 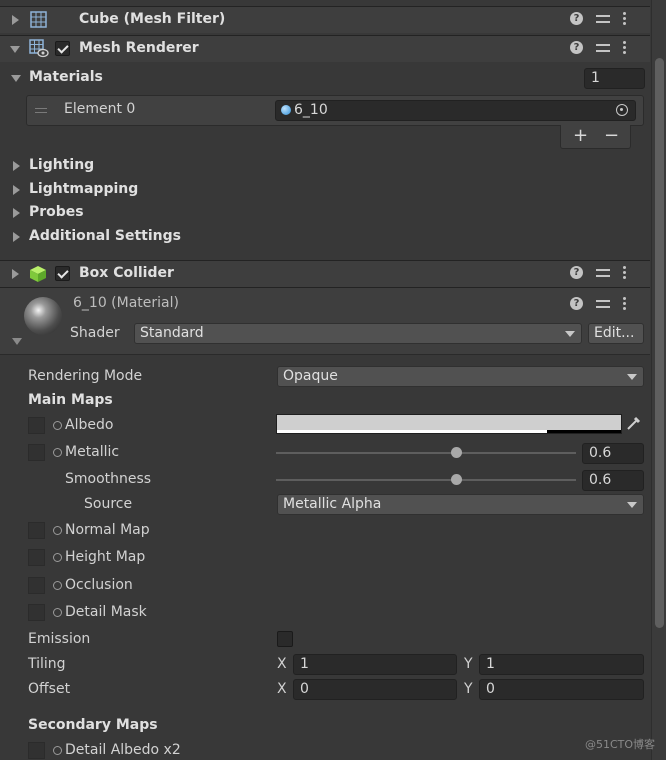 I want to click on box-collider-header: Box Collider ?, so click(x=325, y=273).